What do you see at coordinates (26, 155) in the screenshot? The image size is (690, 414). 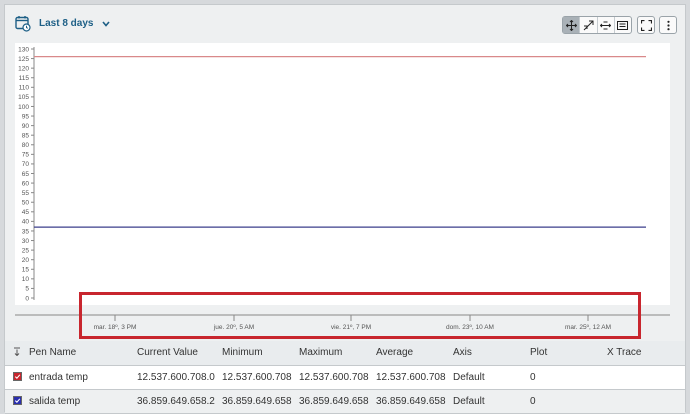 I see `y-tick-label: 75` at bounding box center [26, 155].